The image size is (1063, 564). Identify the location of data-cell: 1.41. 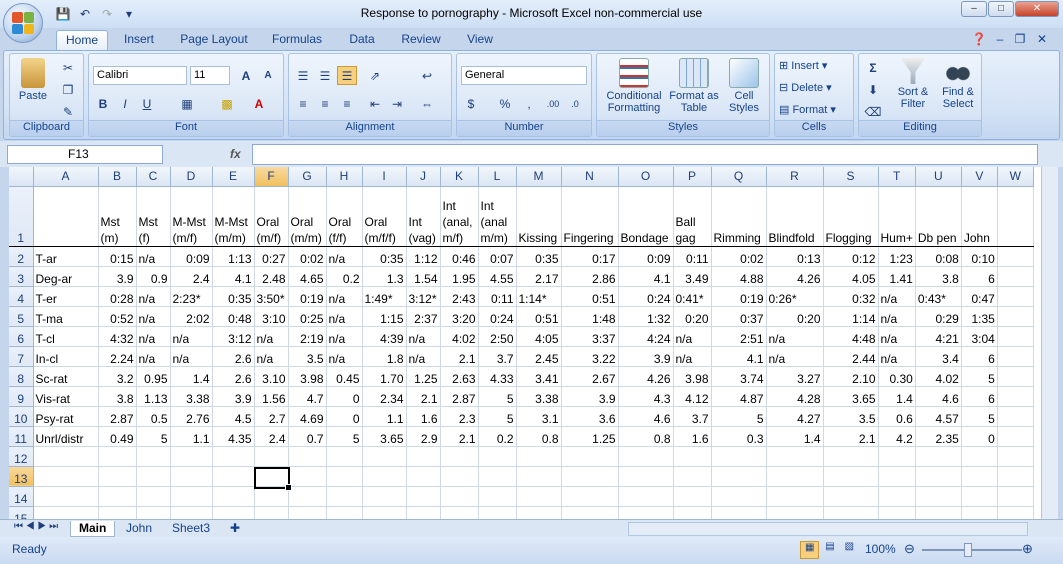
(897, 276).